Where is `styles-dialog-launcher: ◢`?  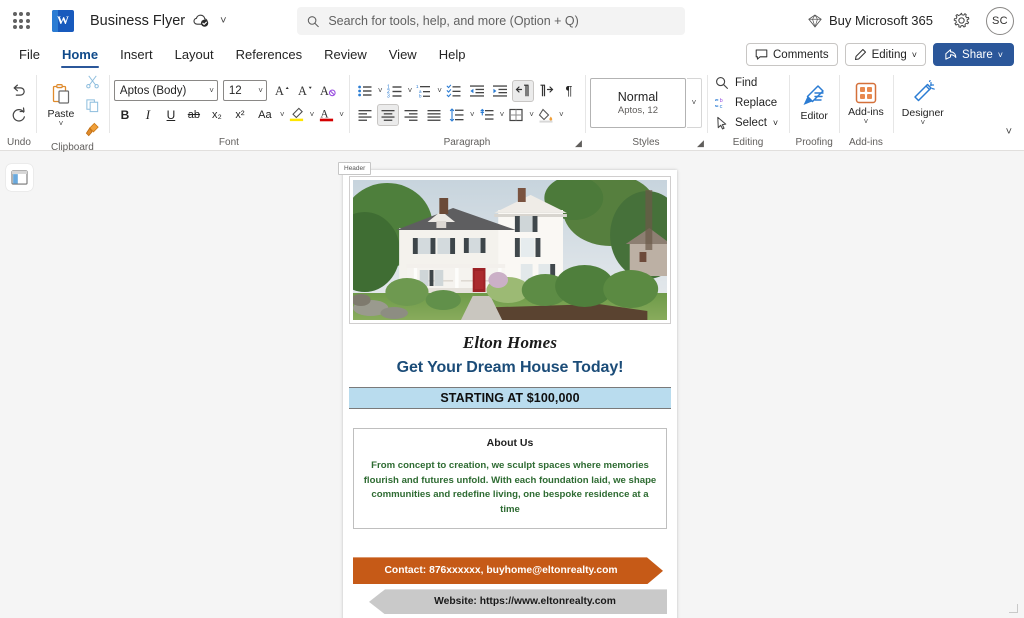 styles-dialog-launcher: ◢ is located at coordinates (700, 143).